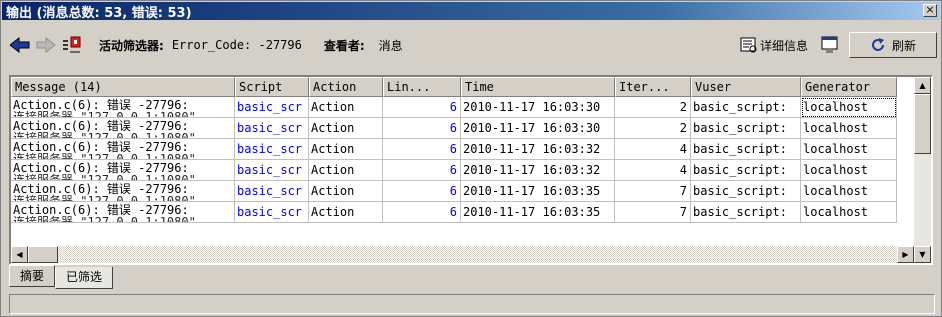 The image size is (942, 317). What do you see at coordinates (236, 45) in the screenshot?
I see `active-filter-value: Error_Code: -27796` at bounding box center [236, 45].